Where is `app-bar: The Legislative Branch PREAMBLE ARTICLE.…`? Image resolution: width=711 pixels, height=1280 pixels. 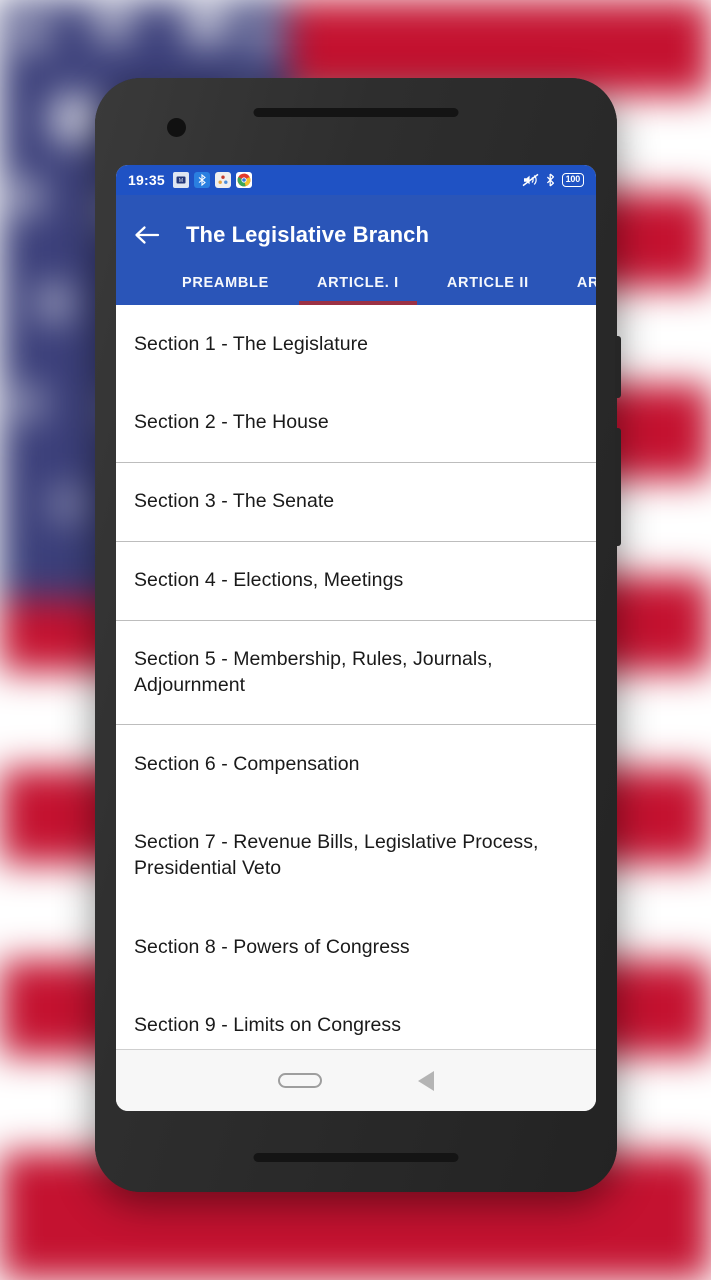 app-bar: The Legislative Branch PREAMBLE ARTICLE.… is located at coordinates (356, 250).